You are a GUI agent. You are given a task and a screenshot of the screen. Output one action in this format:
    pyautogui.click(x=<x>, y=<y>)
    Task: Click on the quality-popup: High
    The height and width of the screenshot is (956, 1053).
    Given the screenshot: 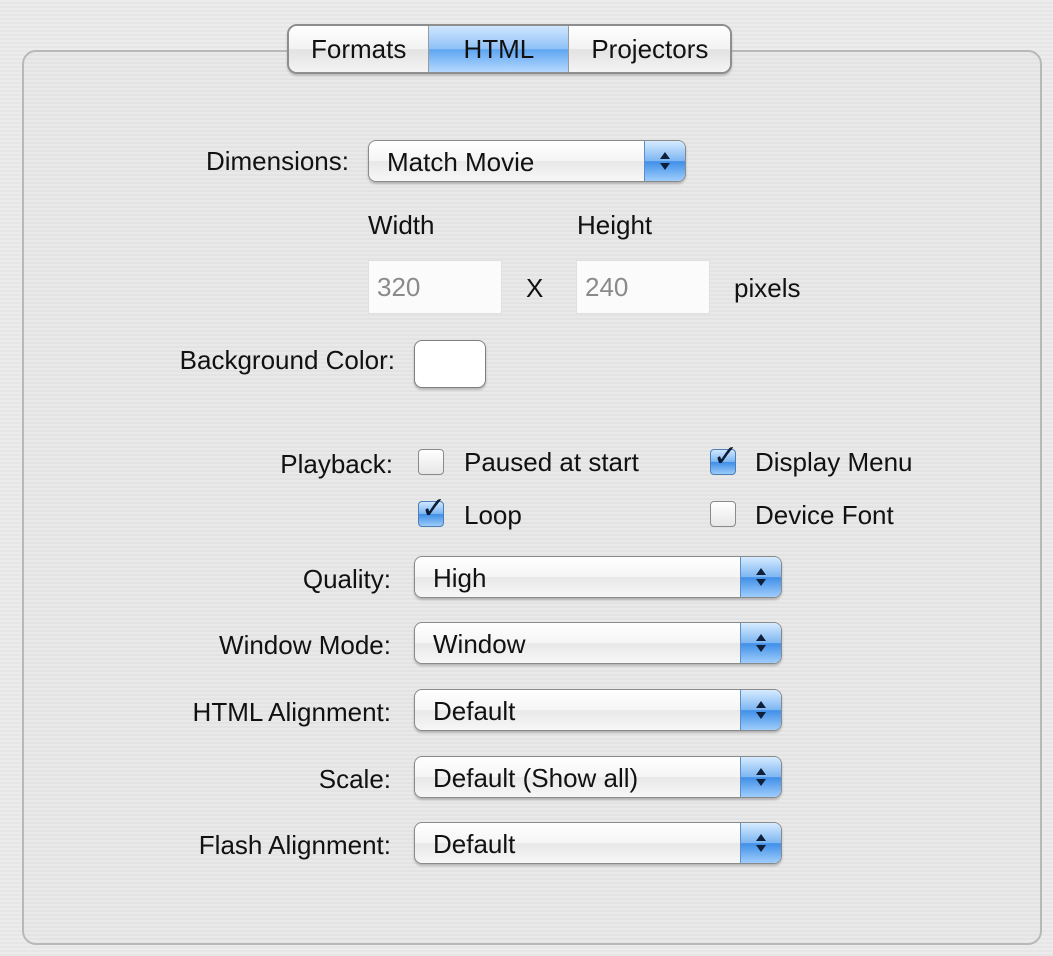 What is the action you would take?
    pyautogui.click(x=598, y=577)
    